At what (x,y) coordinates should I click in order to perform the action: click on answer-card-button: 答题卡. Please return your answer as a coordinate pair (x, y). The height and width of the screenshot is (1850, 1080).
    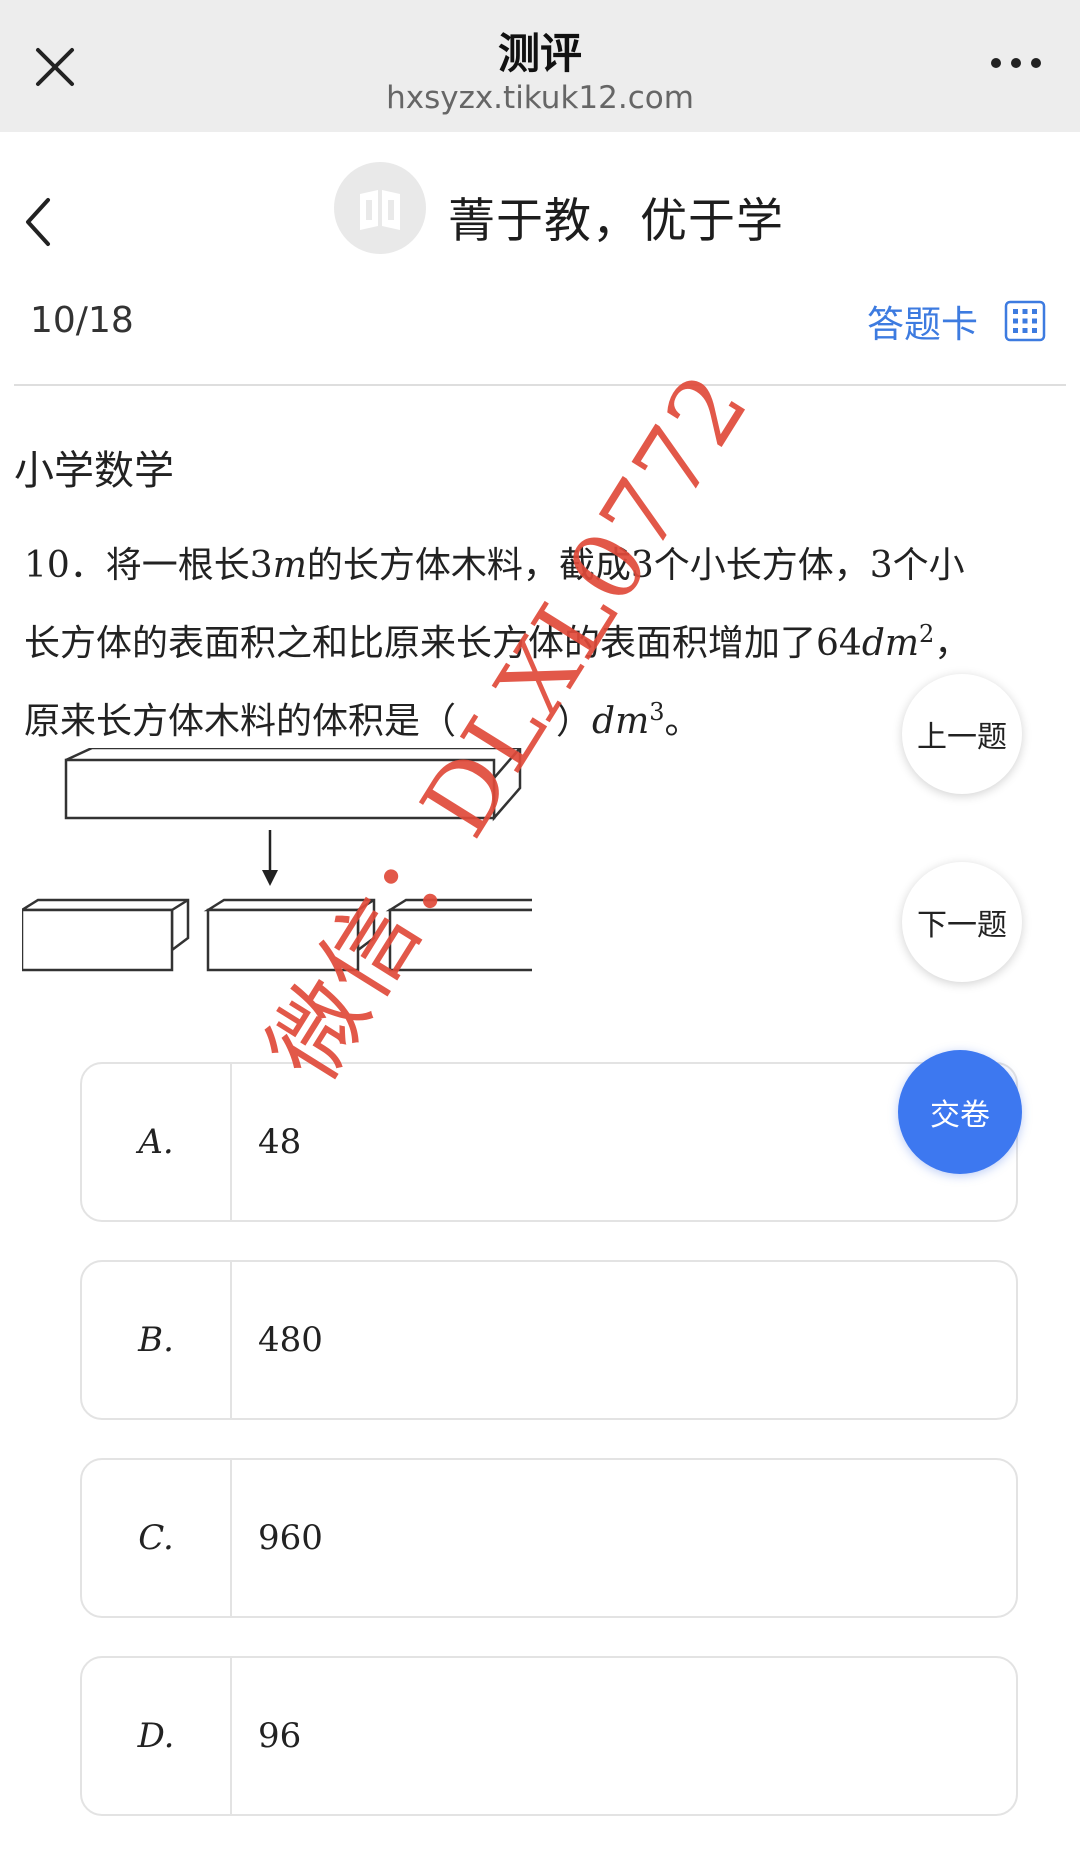
    Looking at the image, I should click on (956, 321).